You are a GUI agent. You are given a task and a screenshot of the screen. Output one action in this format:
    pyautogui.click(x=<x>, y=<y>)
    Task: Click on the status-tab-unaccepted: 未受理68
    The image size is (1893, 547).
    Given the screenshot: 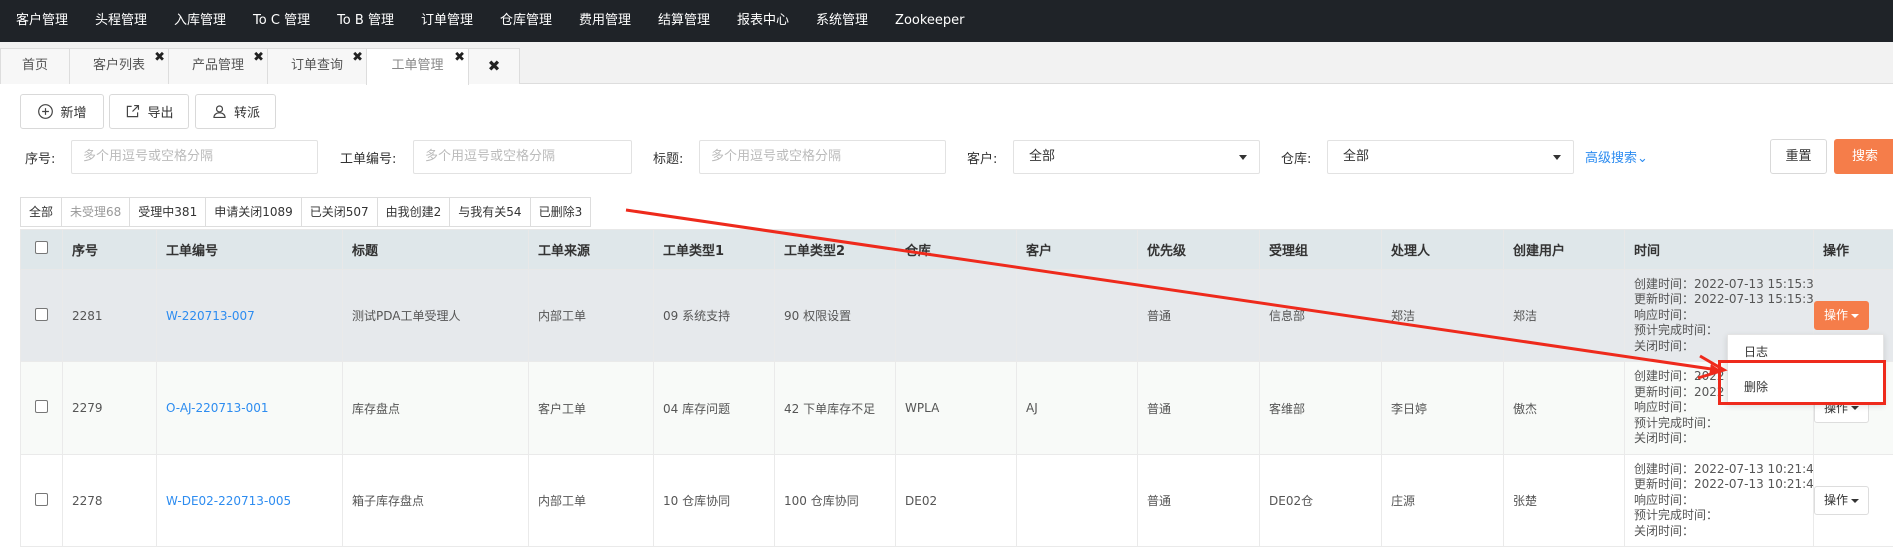 What is the action you would take?
    pyautogui.click(x=96, y=212)
    